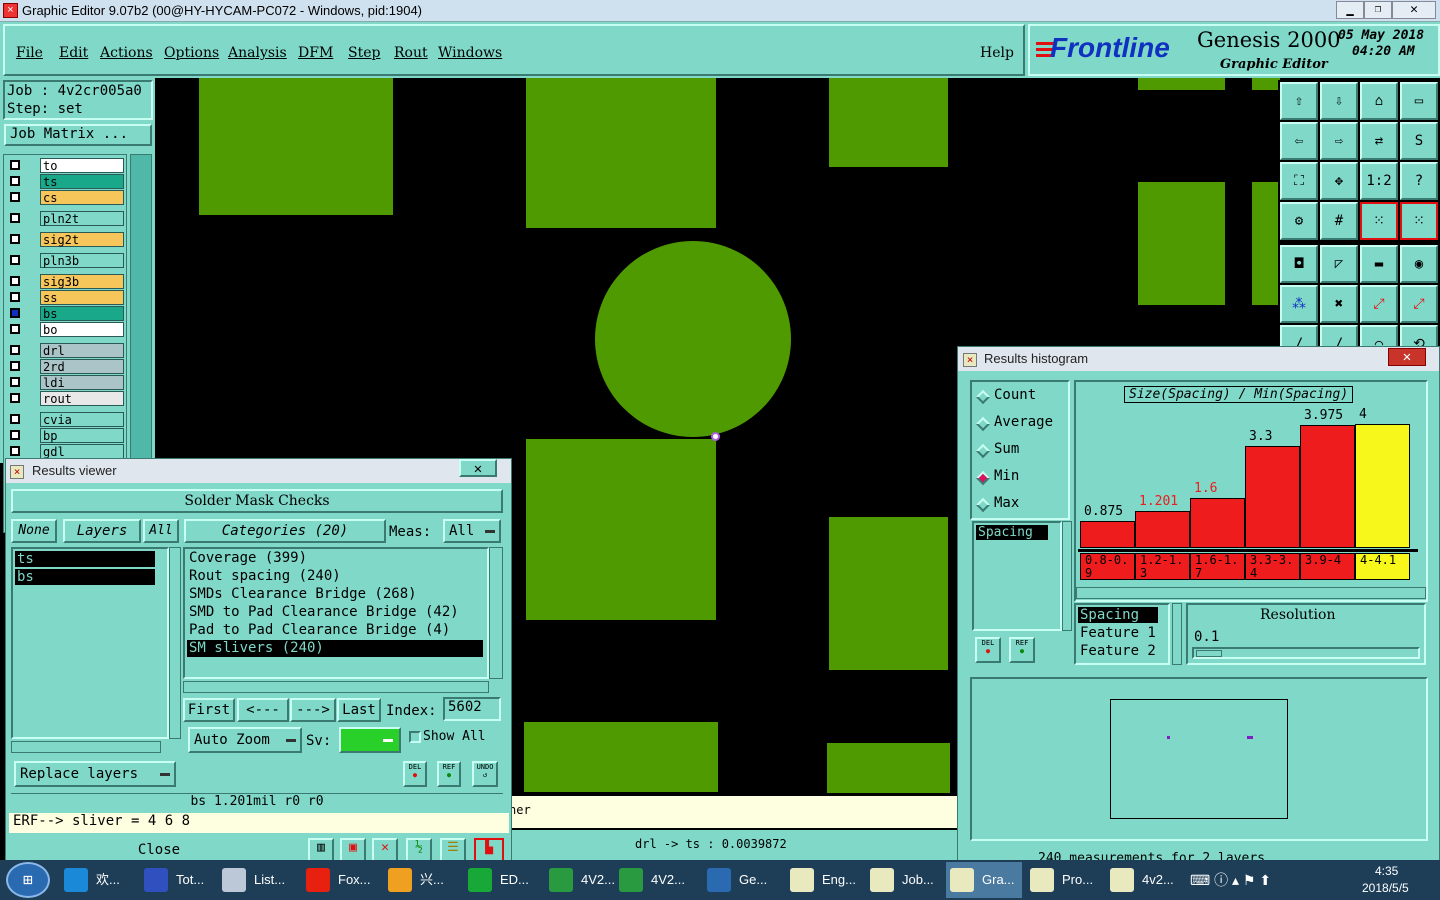 Image resolution: width=1440 pixels, height=900 pixels. What do you see at coordinates (449, 774) in the screenshot?
I see `ref-button: REF ●` at bounding box center [449, 774].